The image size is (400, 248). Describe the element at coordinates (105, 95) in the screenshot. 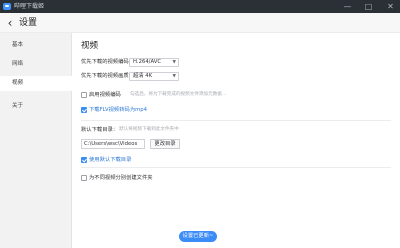

I see `audio-option-label: 启用视频编码` at that location.